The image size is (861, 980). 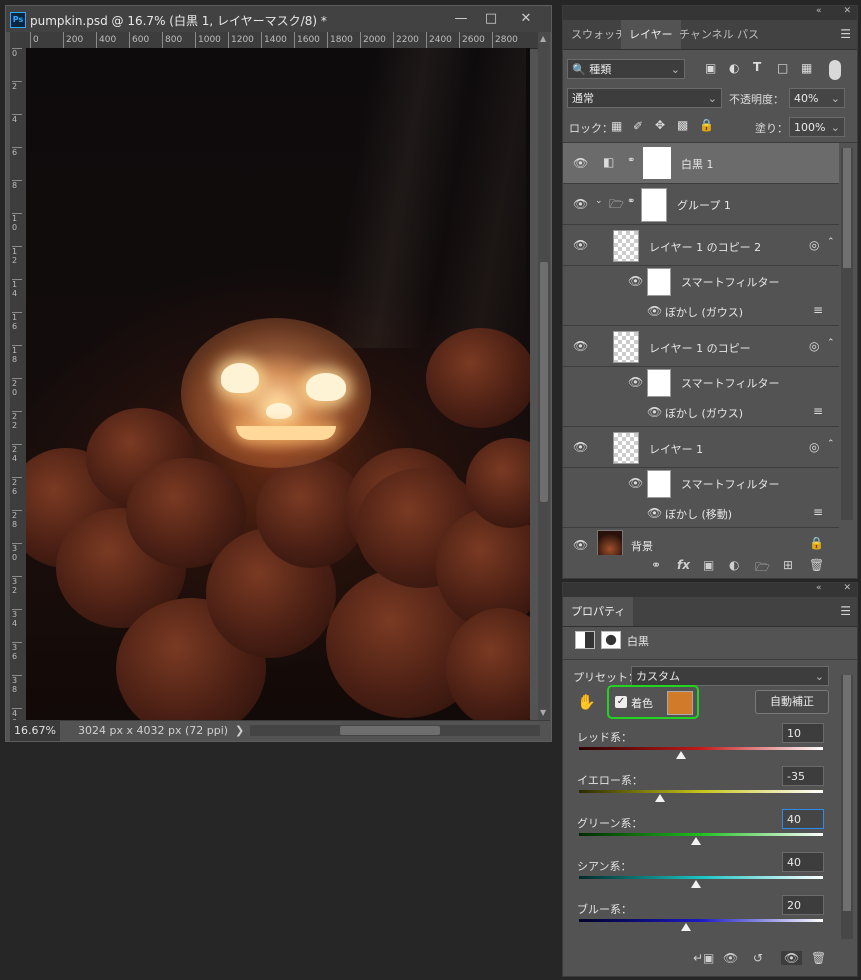 I want to click on layer-name: スマートフィルター, so click(x=730, y=282).